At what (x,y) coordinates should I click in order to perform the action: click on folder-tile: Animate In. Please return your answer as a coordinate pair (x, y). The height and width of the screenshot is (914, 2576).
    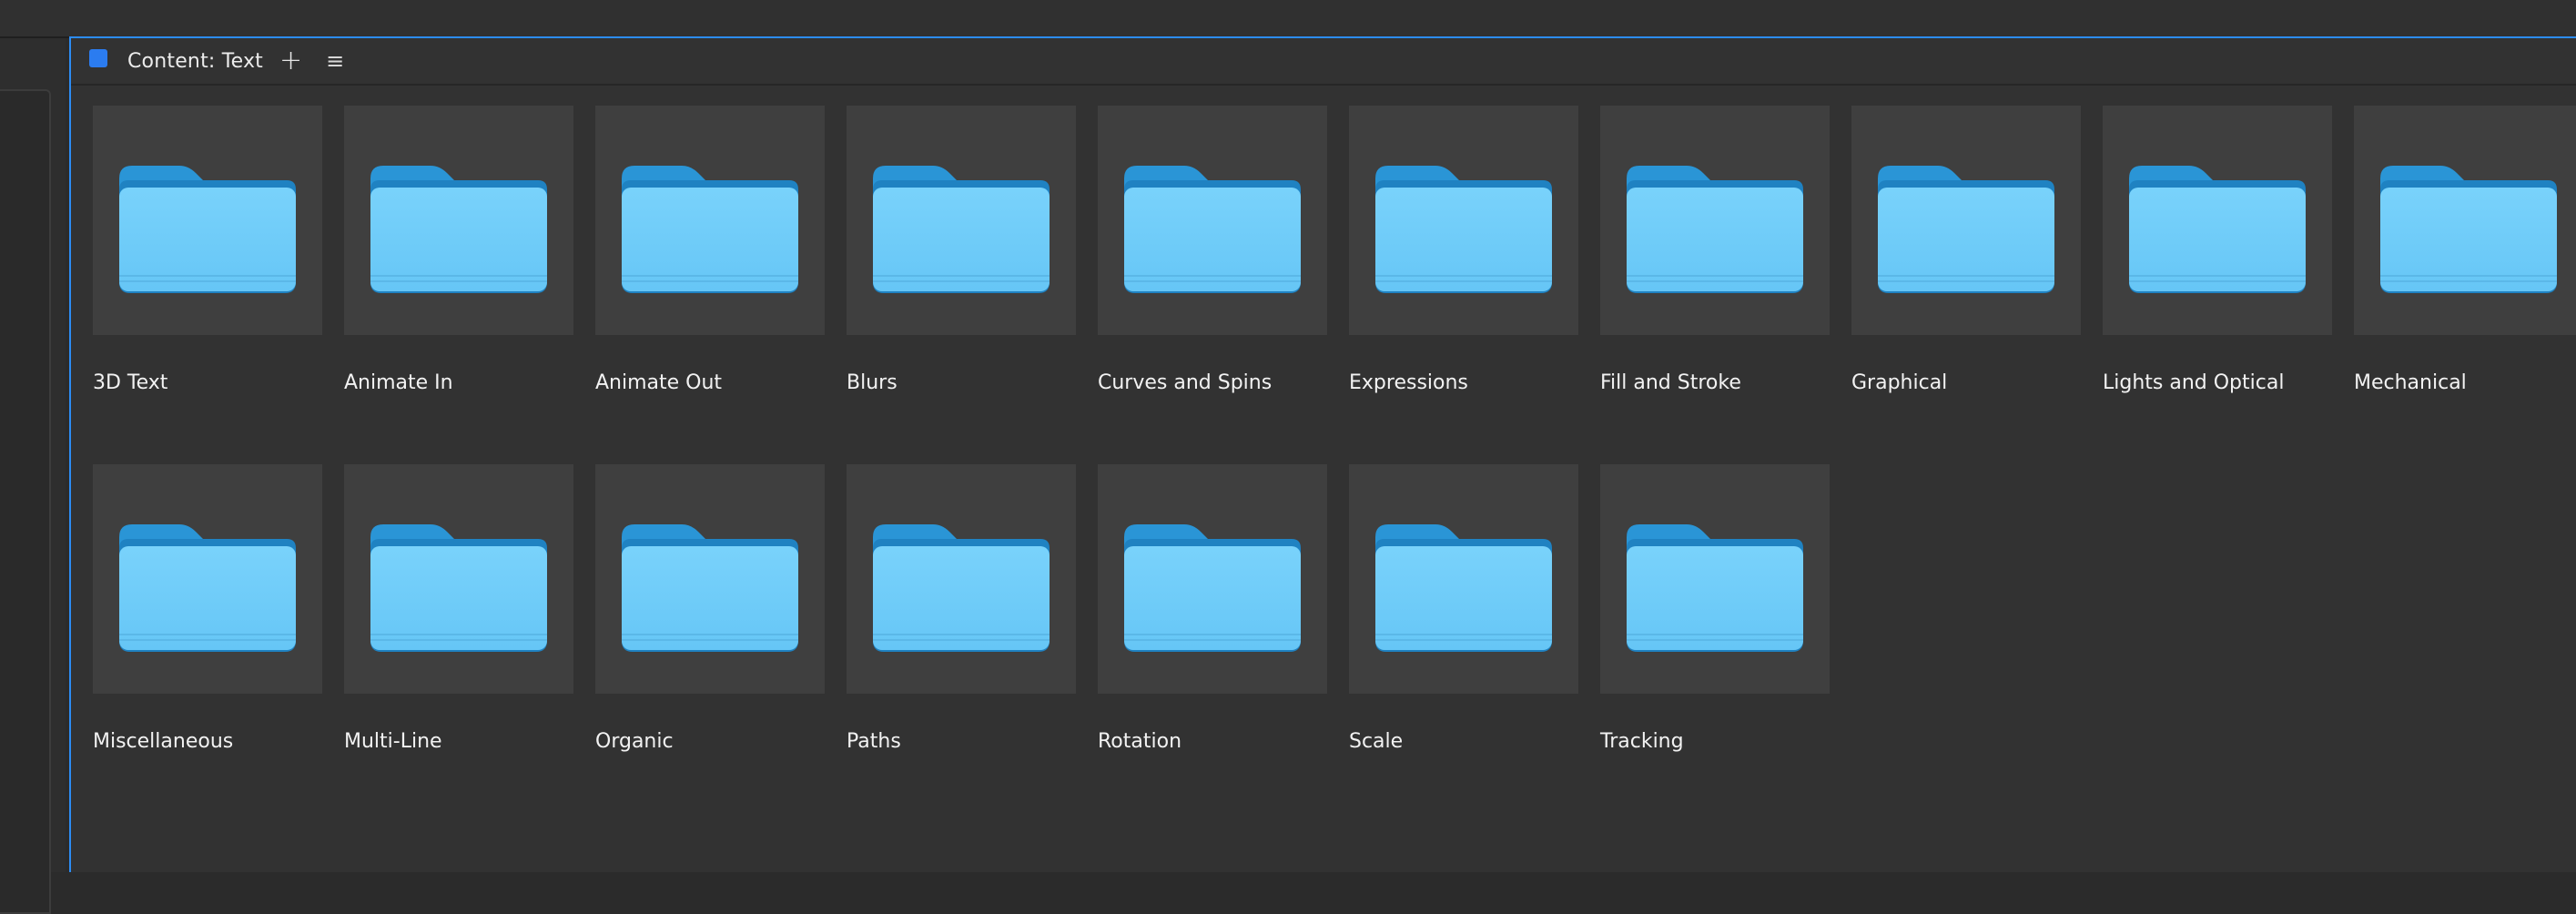
    Looking at the image, I should click on (458, 285).